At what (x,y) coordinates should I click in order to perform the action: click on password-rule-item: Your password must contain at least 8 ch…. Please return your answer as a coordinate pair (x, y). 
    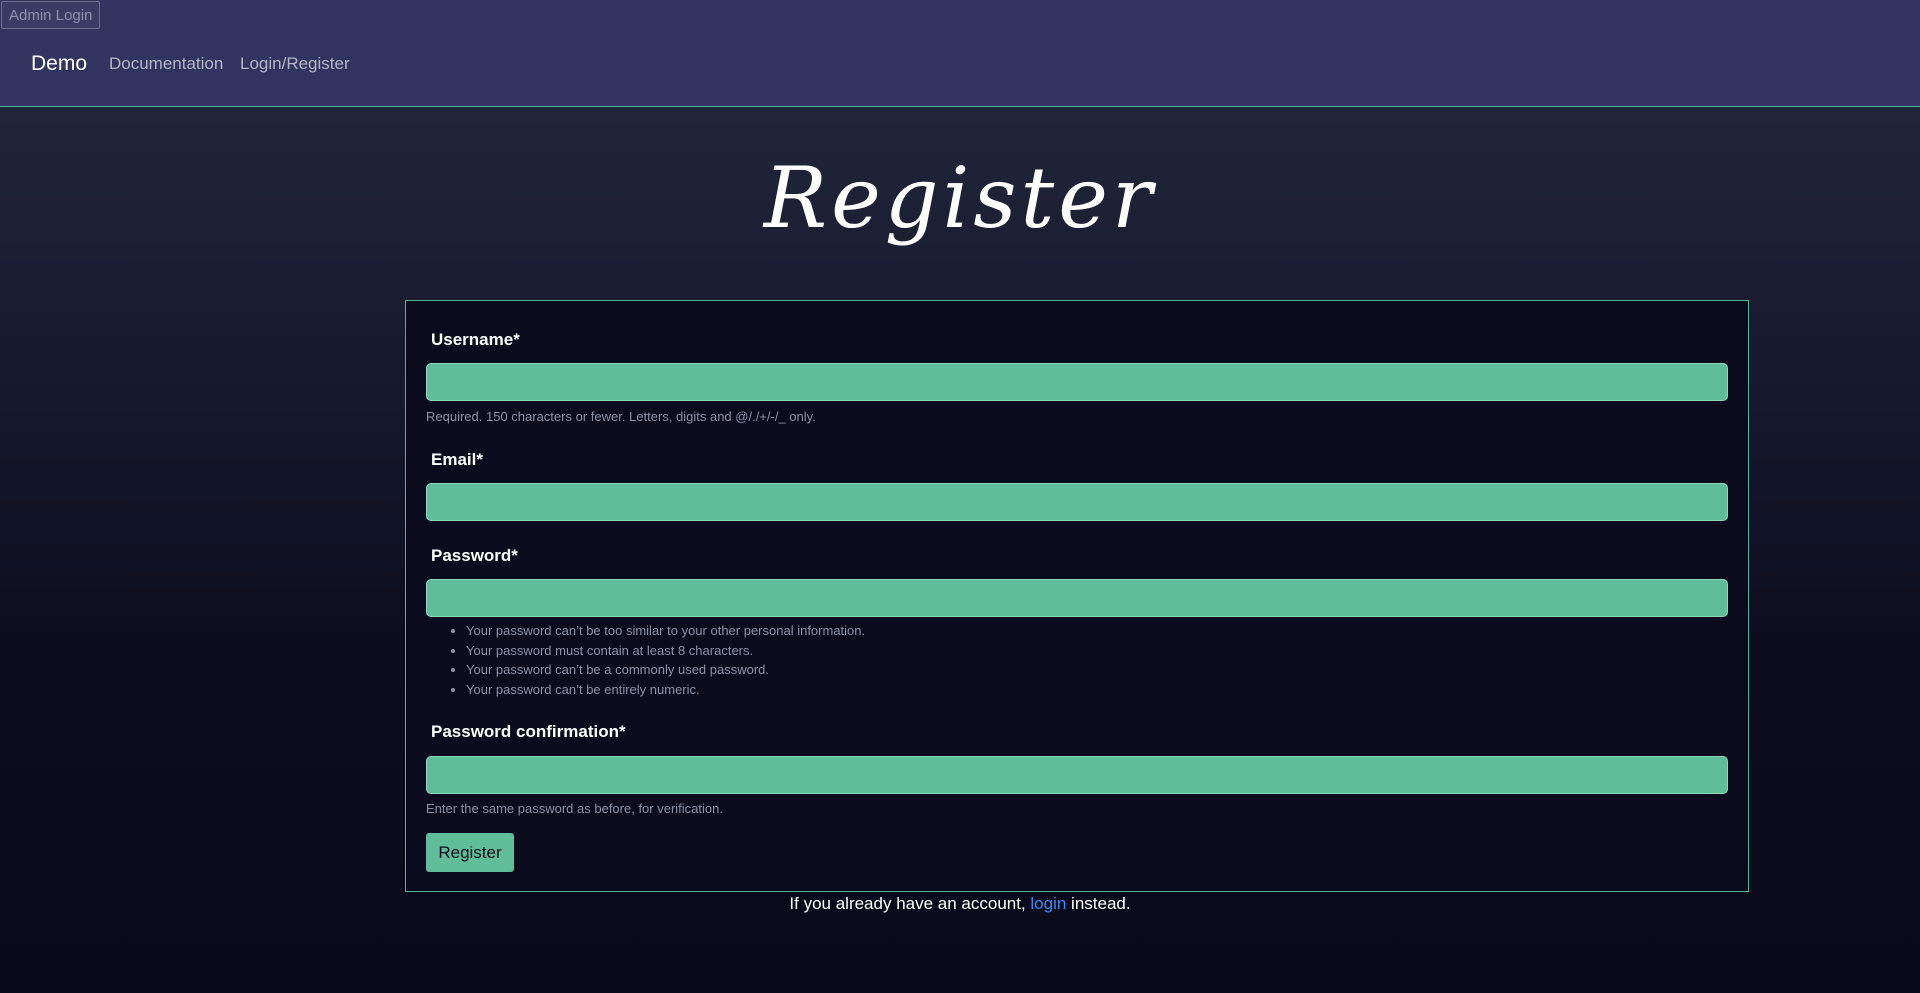
    Looking at the image, I should click on (665, 651).